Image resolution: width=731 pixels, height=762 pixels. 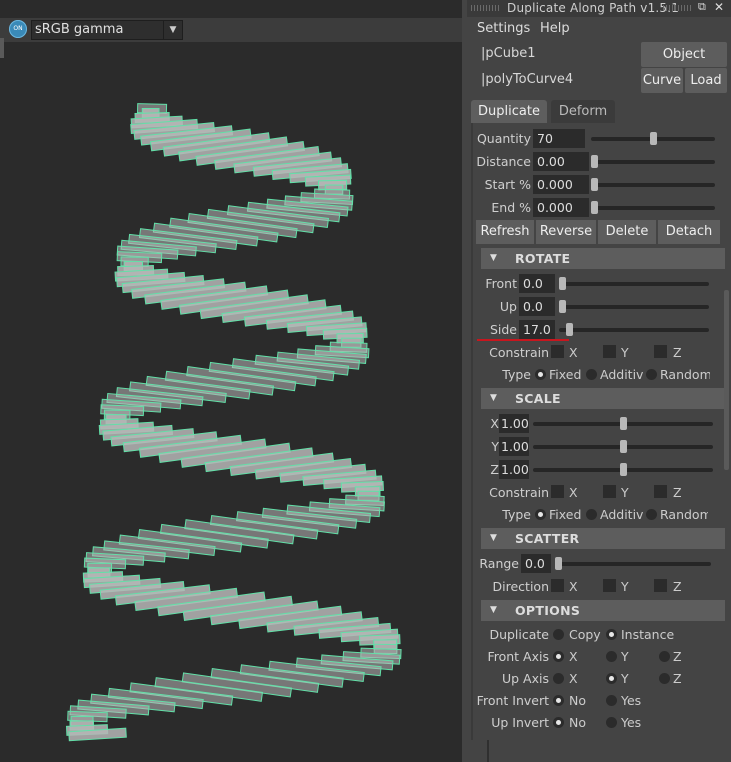 What do you see at coordinates (623, 423) in the screenshot?
I see `scale-x-slider-handle` at bounding box center [623, 423].